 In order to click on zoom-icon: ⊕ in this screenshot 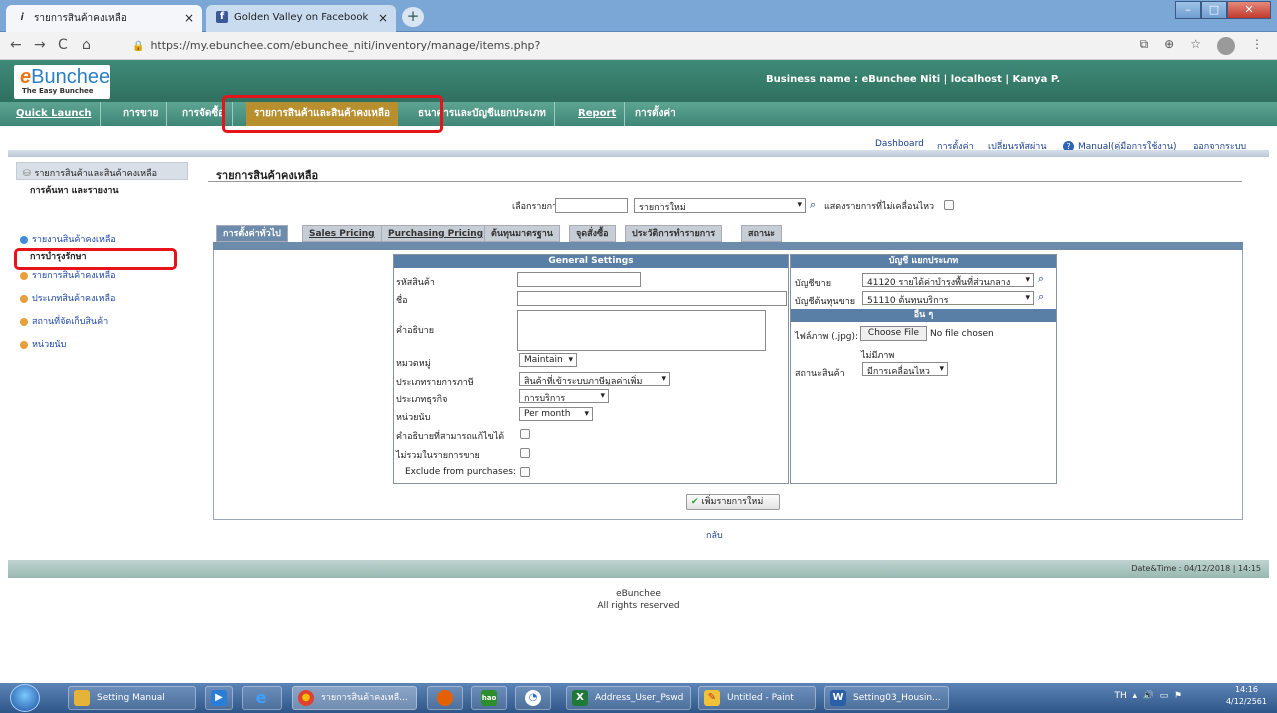, I will do `click(1169, 46)`.